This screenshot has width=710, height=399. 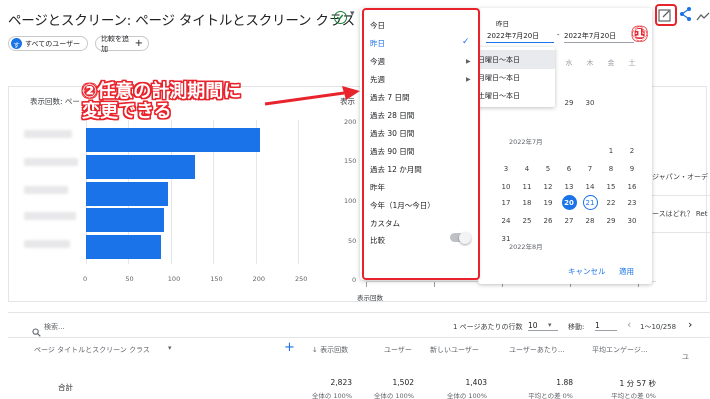 What do you see at coordinates (626, 271) in the screenshot?
I see `apply-button: 適用` at bounding box center [626, 271].